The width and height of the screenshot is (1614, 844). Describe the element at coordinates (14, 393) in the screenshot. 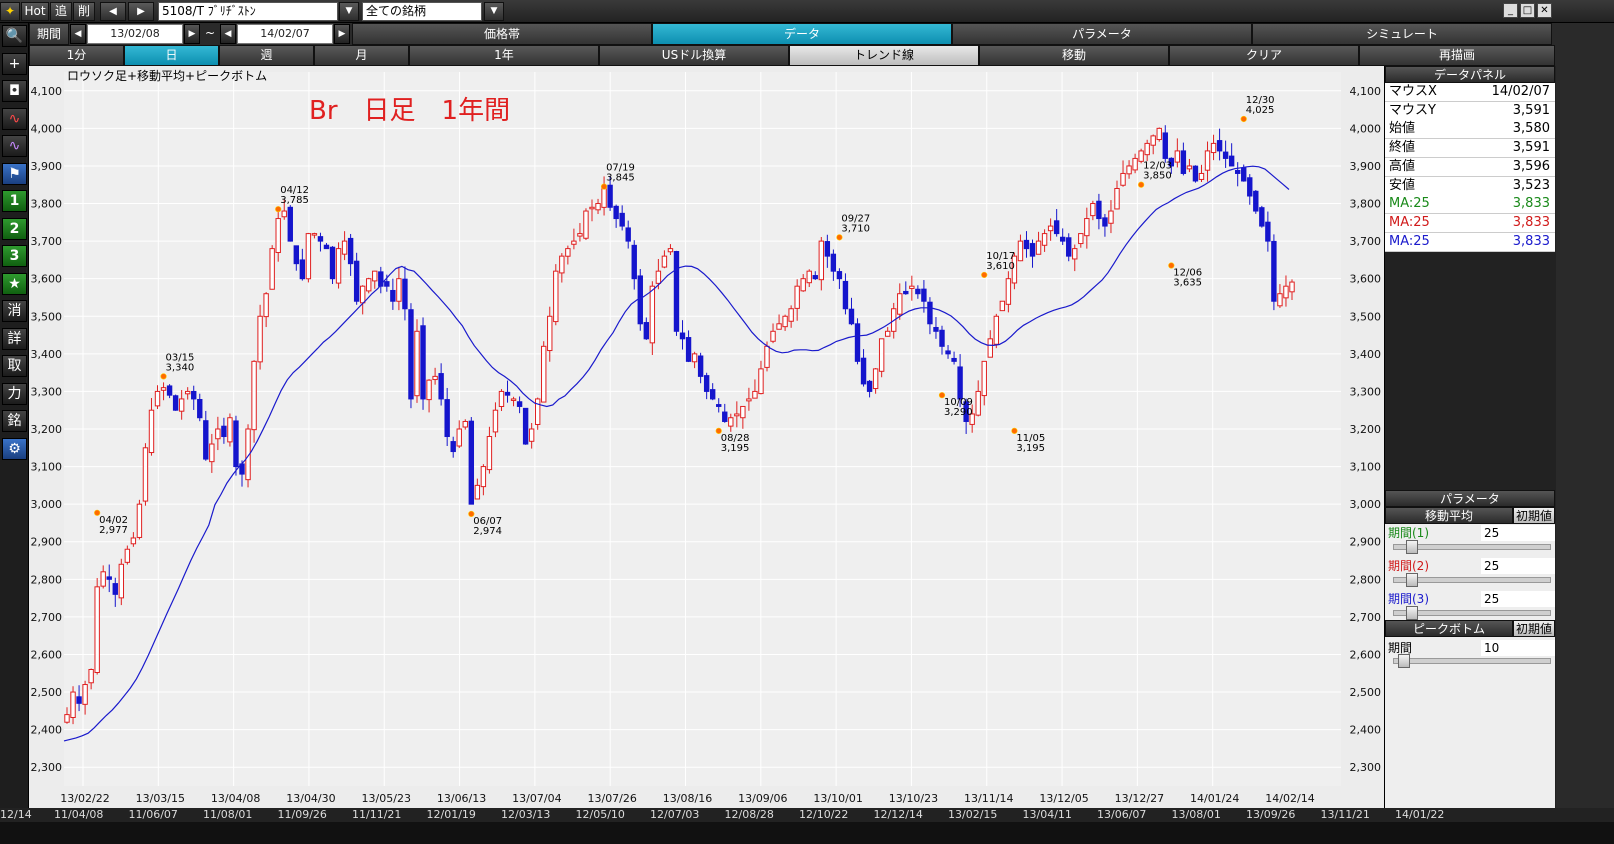

I see `power-icon: 力` at that location.